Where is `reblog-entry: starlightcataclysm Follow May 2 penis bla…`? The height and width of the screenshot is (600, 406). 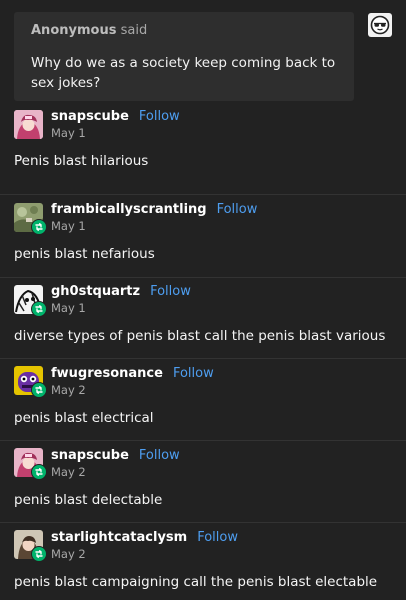 reblog-entry: starlightcataclysm Follow May 2 penis bla… is located at coordinates (203, 561).